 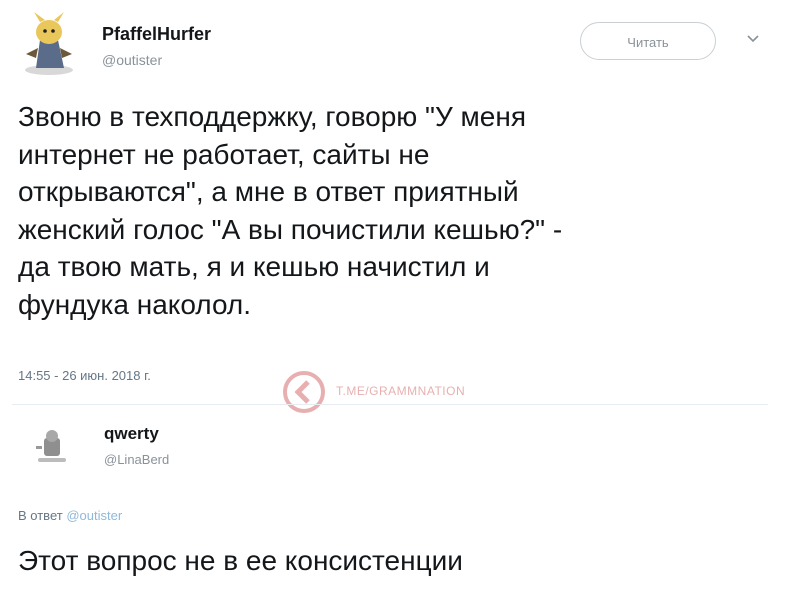 What do you see at coordinates (156, 34) in the screenshot?
I see `author-name: PfaffelHurfer` at bounding box center [156, 34].